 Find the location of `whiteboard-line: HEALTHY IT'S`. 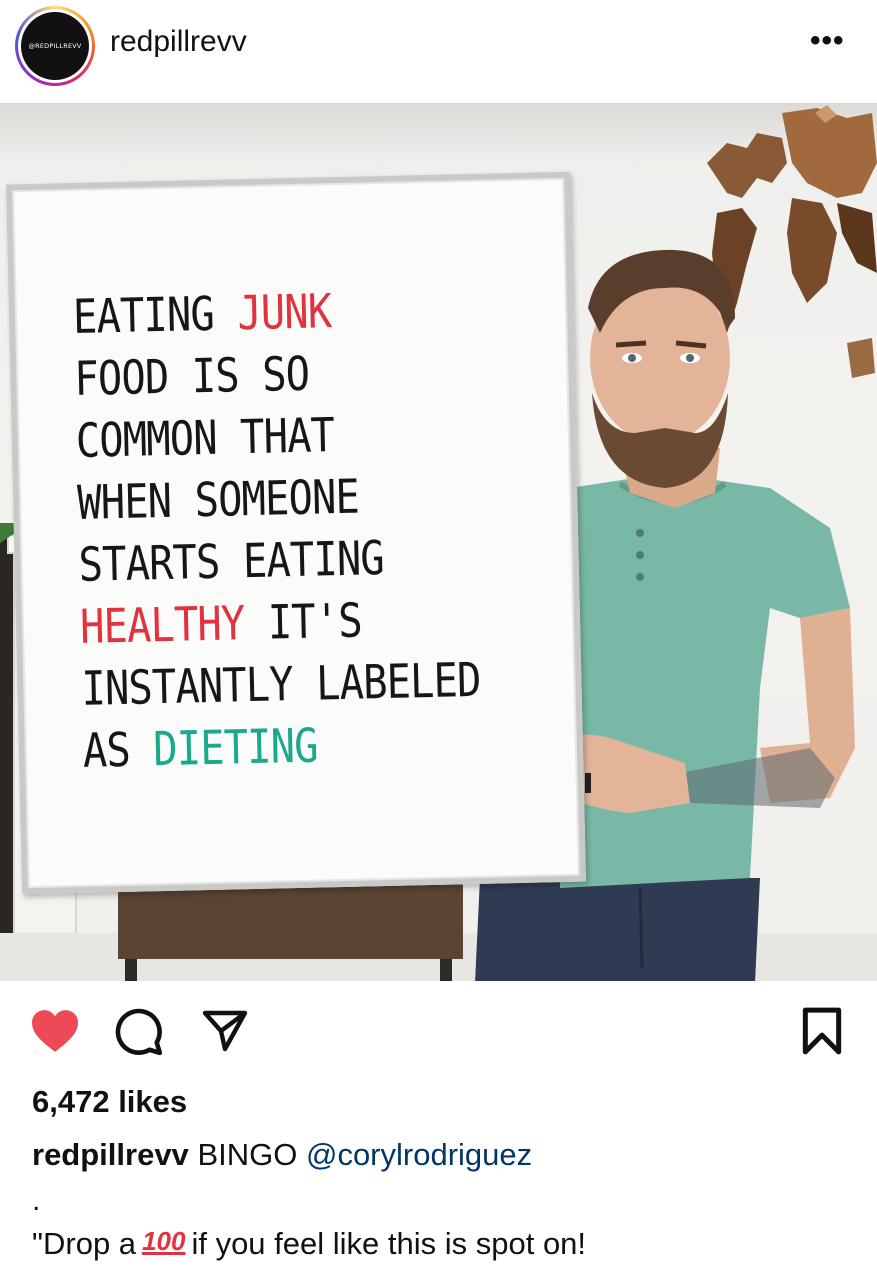

whiteboard-line: HEALTHY IT'S is located at coordinates (286, 623).